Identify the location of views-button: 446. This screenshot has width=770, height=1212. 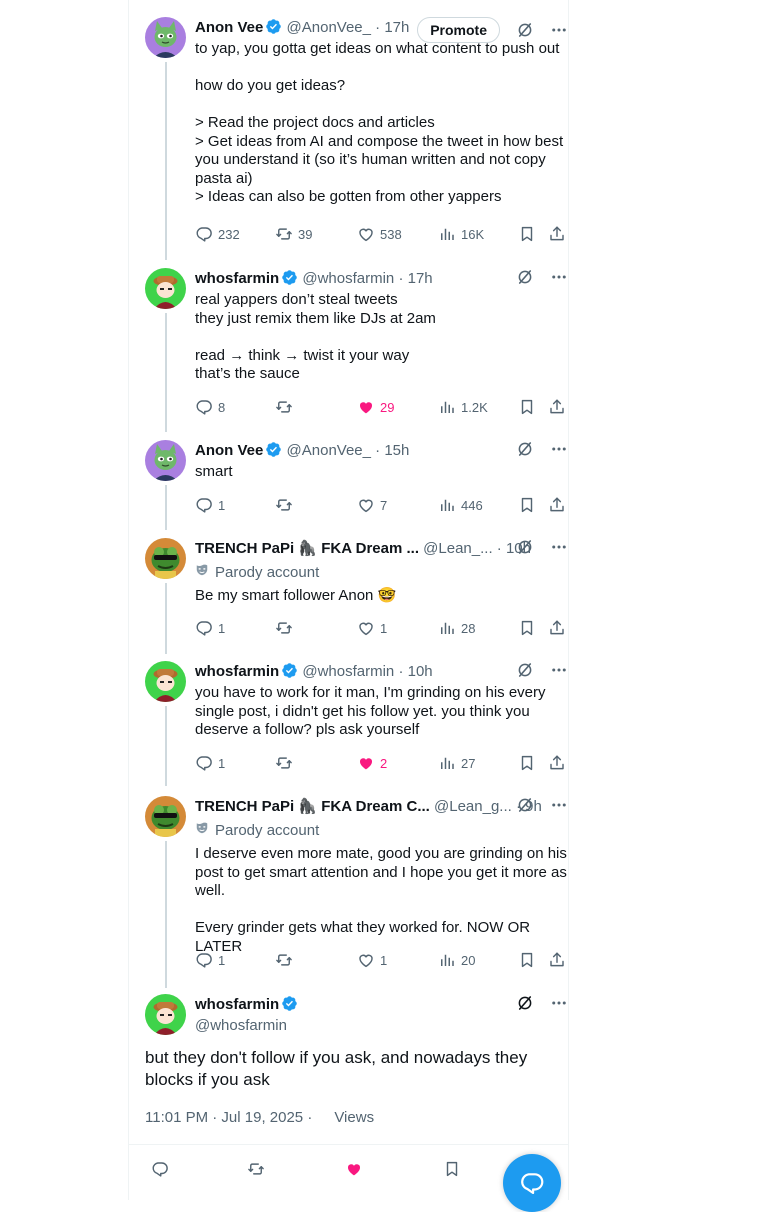
(460, 505).